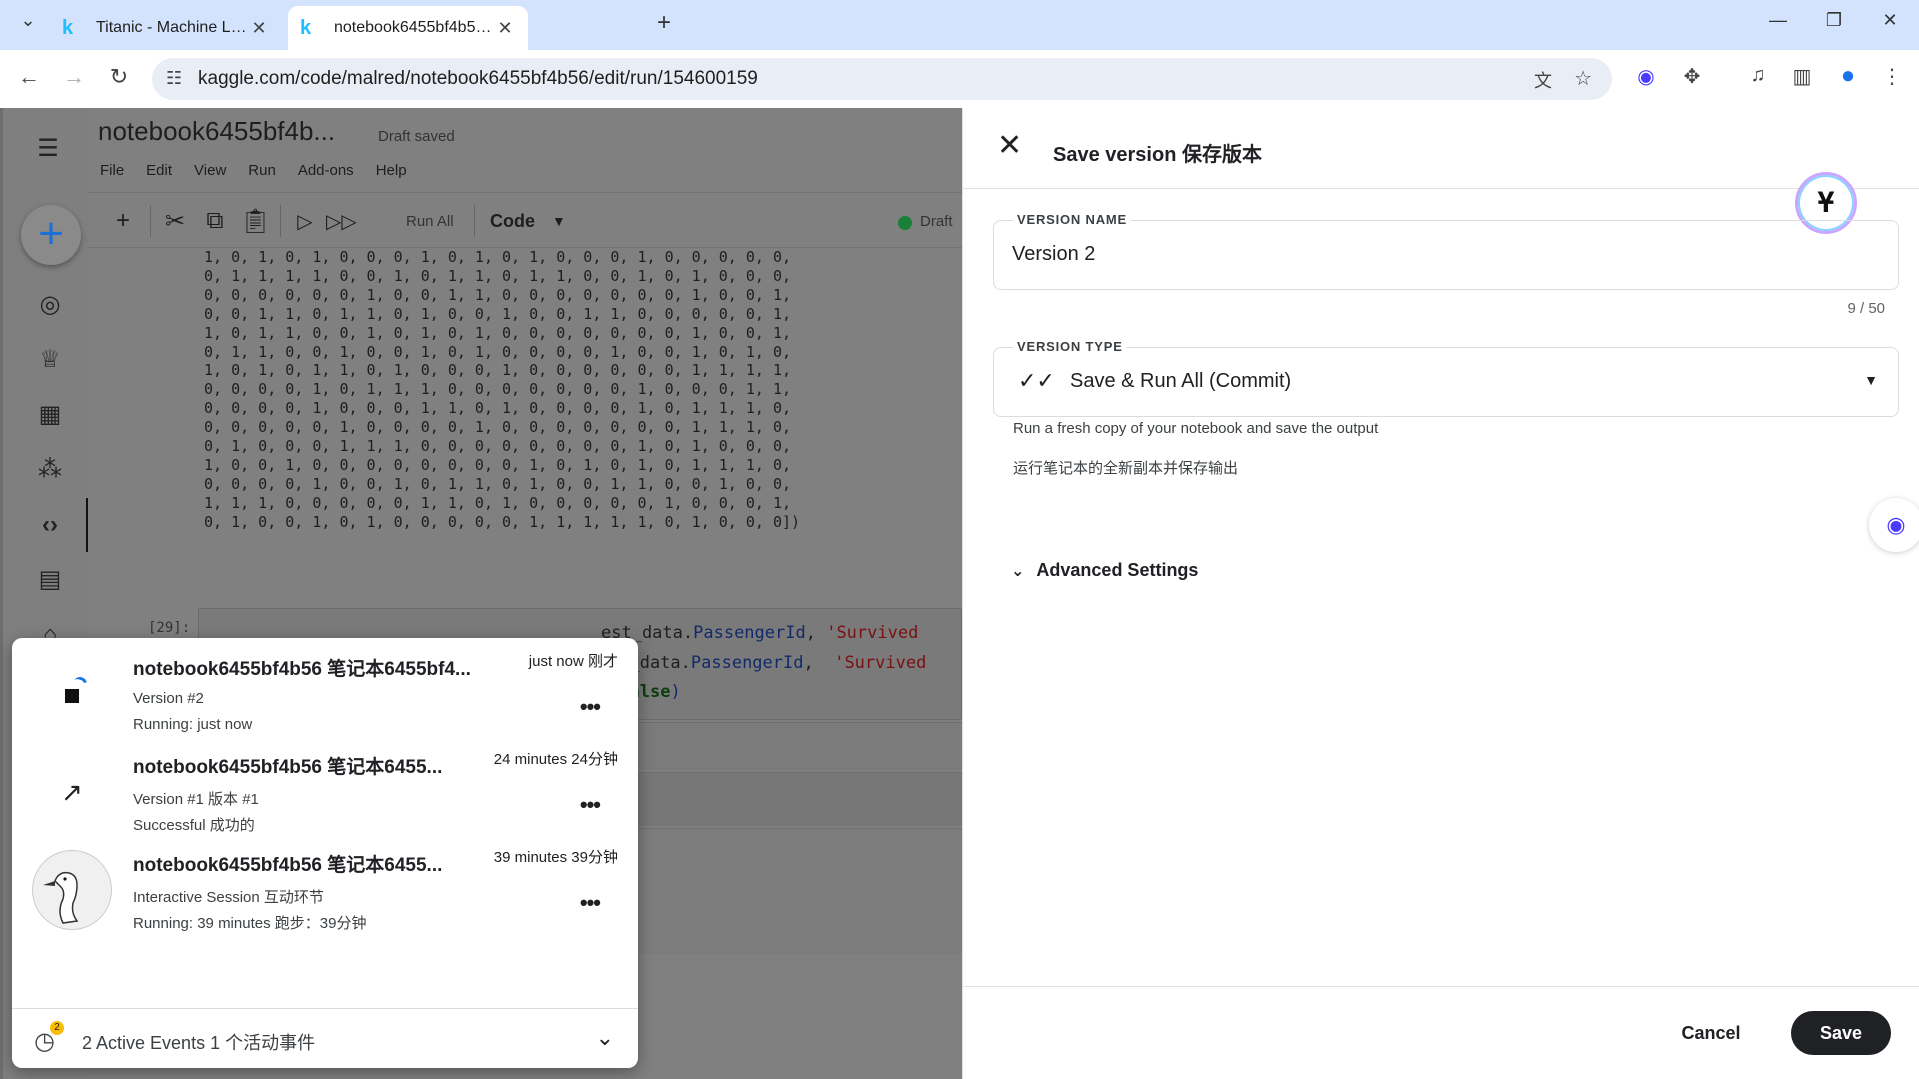 This screenshot has height=1079, width=1919. I want to click on code-icon: ‹›, so click(50, 525).